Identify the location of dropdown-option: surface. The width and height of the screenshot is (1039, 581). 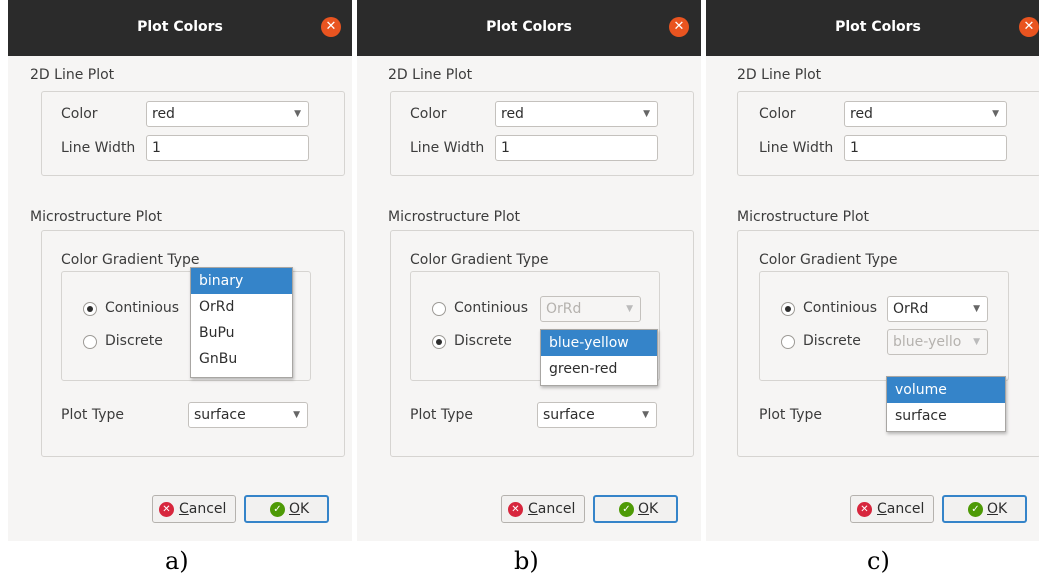
(946, 416).